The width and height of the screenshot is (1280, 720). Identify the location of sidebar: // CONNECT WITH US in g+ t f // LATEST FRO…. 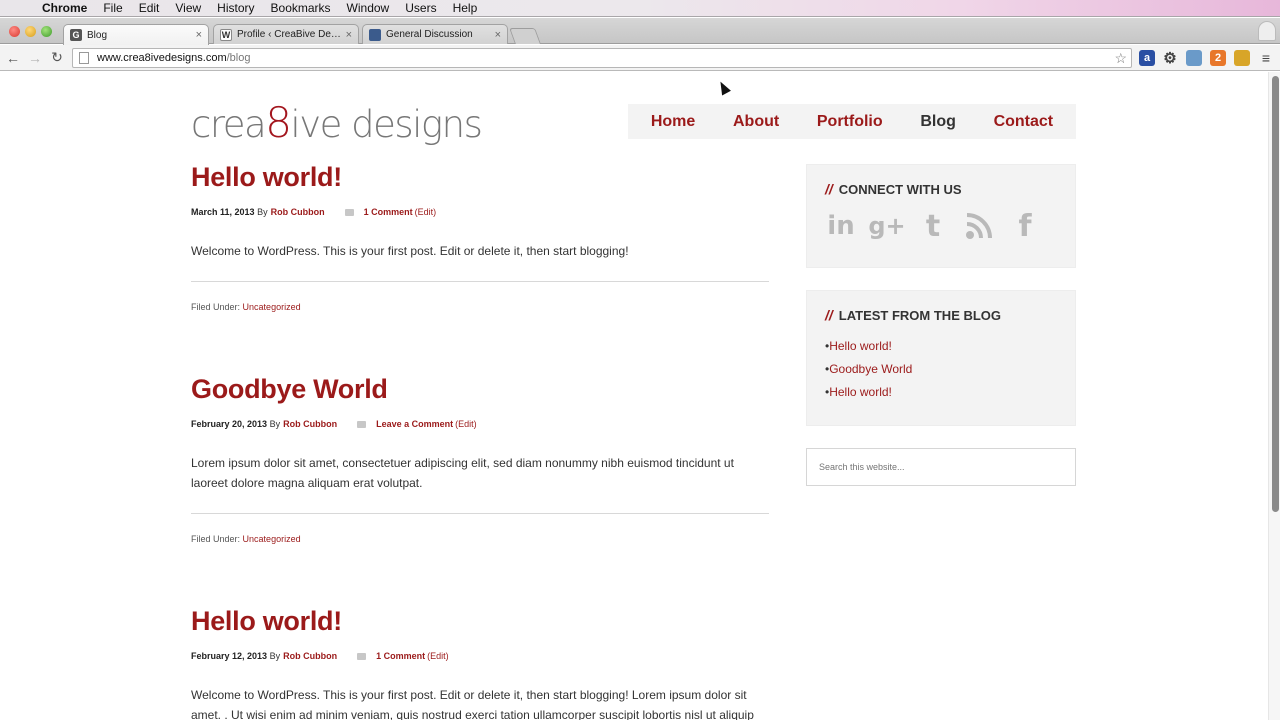
(941, 325).